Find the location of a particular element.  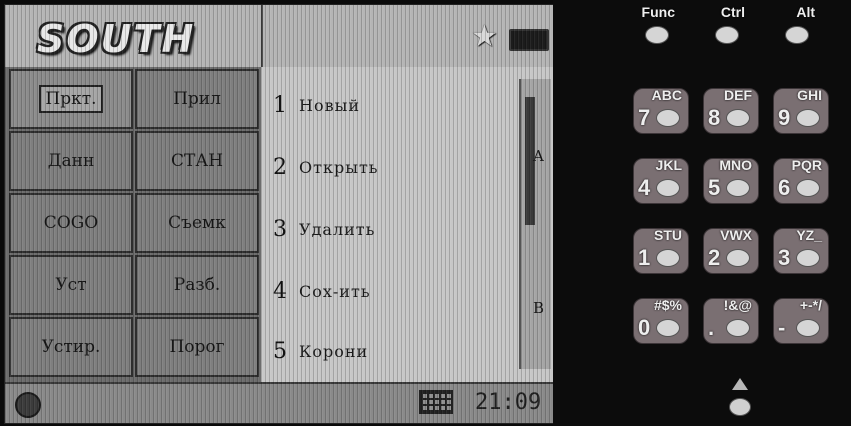

key-digit: - is located at coordinates (782, 327).